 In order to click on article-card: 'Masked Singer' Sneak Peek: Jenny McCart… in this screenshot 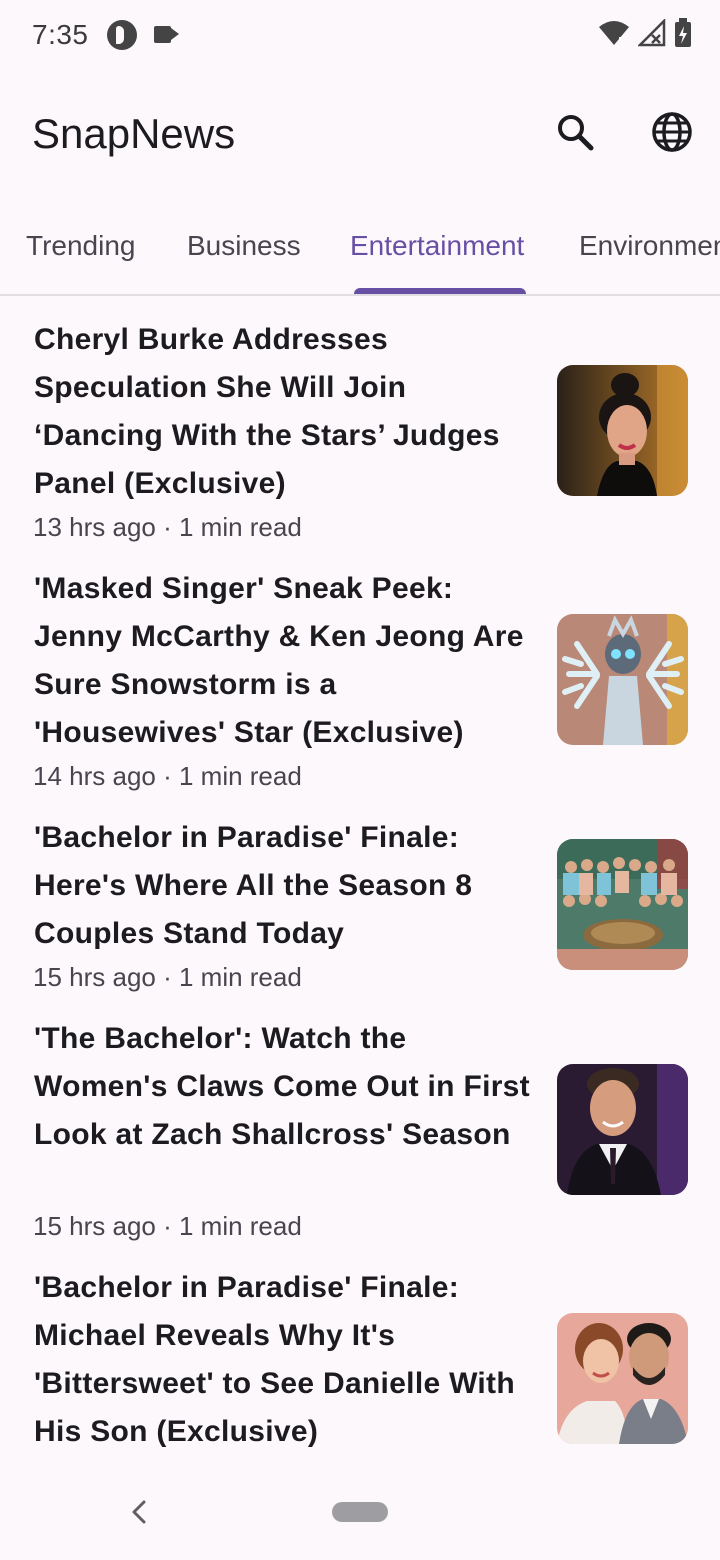, I will do `click(360, 679)`.